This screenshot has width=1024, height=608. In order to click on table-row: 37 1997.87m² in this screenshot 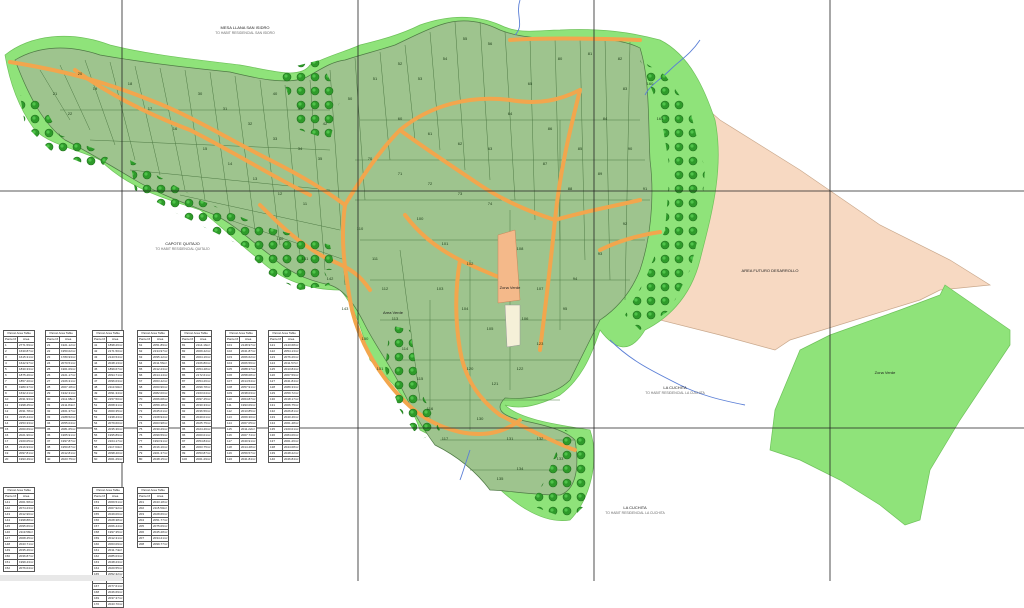, I will do `click(61, 441)`.